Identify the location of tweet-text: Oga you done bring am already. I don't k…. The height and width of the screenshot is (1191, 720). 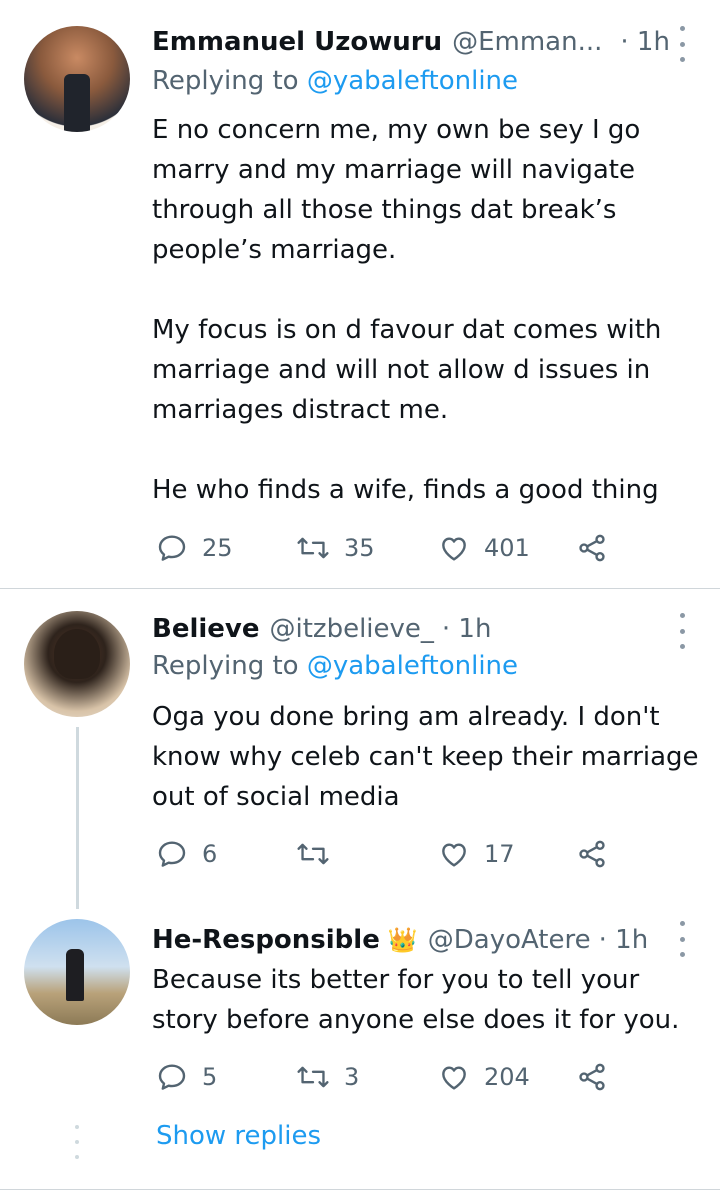
(429, 757).